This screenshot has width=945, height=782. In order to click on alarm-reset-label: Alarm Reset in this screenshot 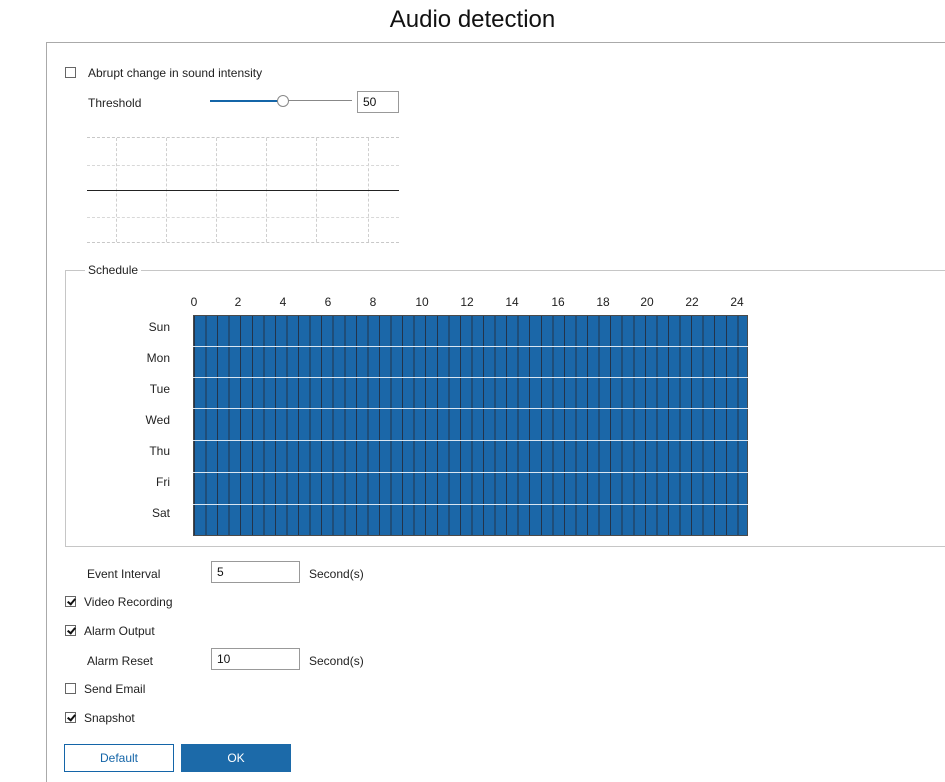, I will do `click(120, 661)`.